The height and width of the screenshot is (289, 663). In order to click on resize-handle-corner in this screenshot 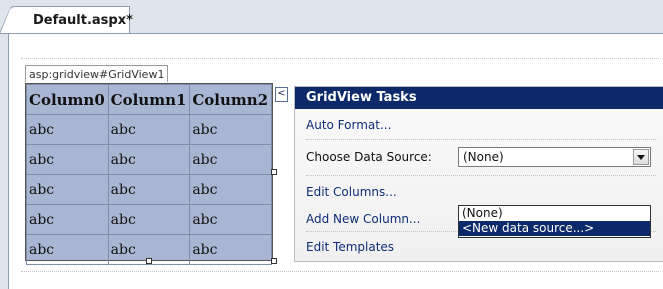, I will do `click(274, 261)`.